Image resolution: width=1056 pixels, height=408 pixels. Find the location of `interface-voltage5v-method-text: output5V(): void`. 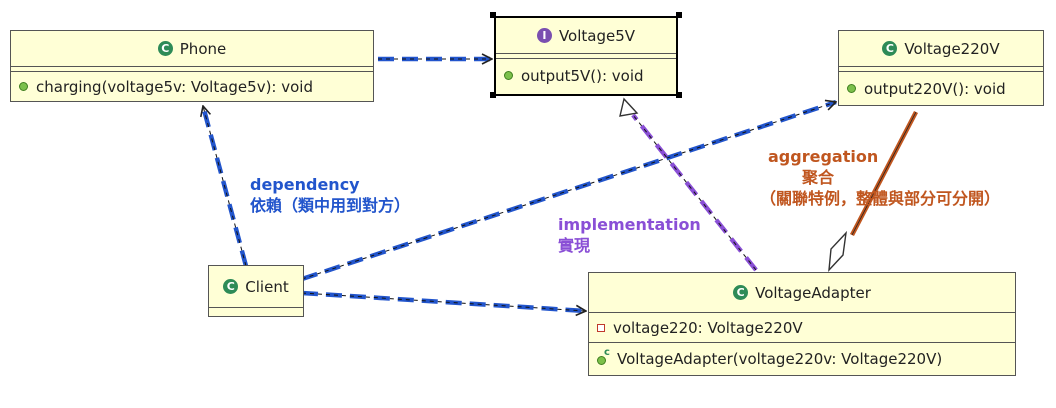

interface-voltage5v-method-text: output5V(): void is located at coordinates (582, 75).